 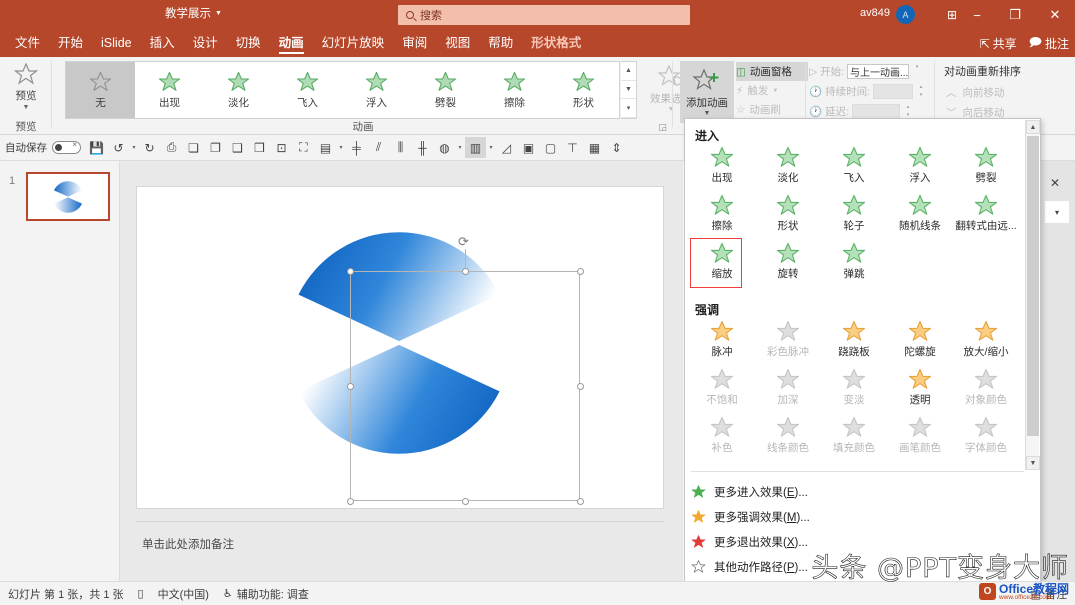 What do you see at coordinates (376, 90) in the screenshot?
I see `animation-gallery-item-4: 浮入` at bounding box center [376, 90].